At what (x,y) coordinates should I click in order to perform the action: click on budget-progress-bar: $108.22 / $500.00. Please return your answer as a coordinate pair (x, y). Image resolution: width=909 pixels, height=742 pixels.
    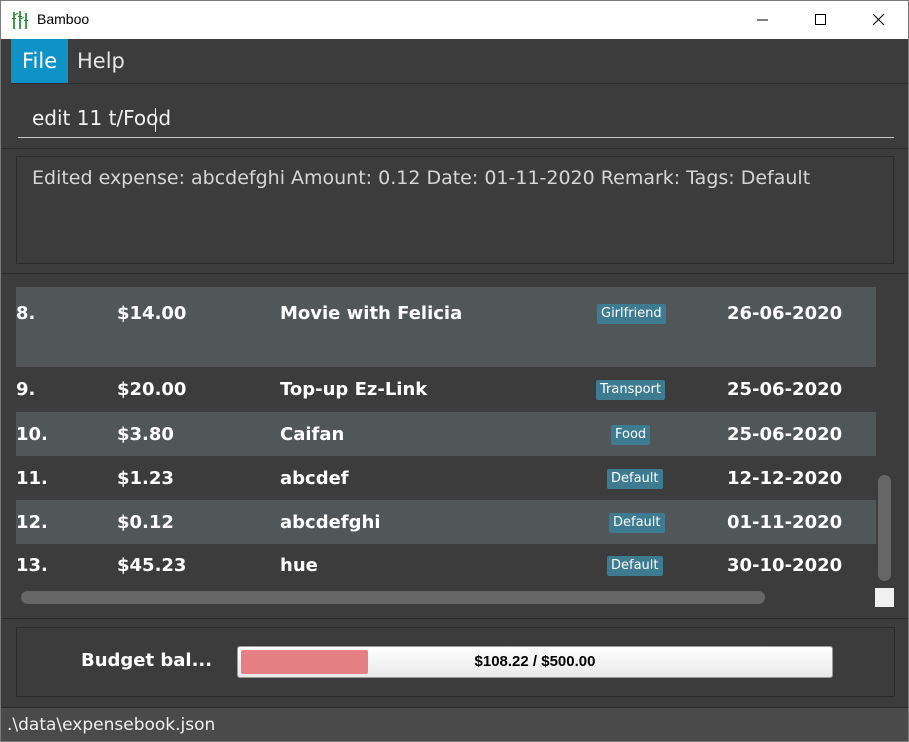
    Looking at the image, I should click on (535, 662).